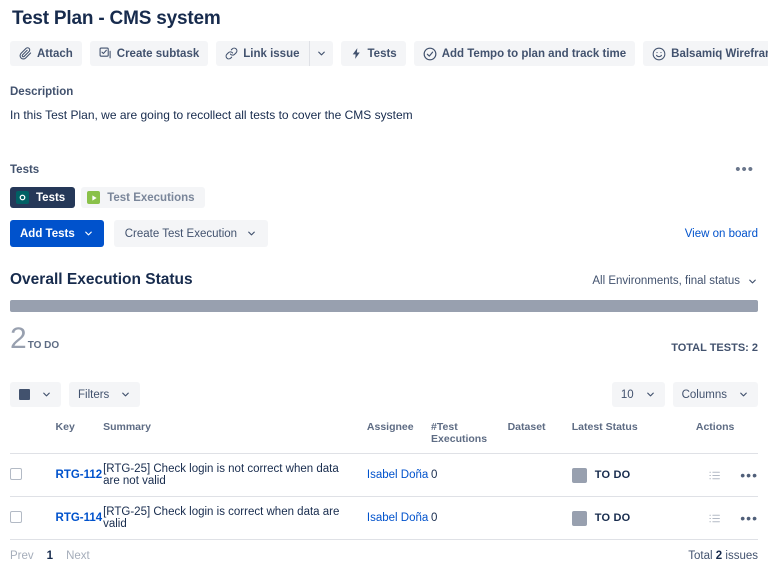 The height and width of the screenshot is (562, 768). Describe the element at coordinates (356, 53) in the screenshot. I see `lightning-icon` at that location.